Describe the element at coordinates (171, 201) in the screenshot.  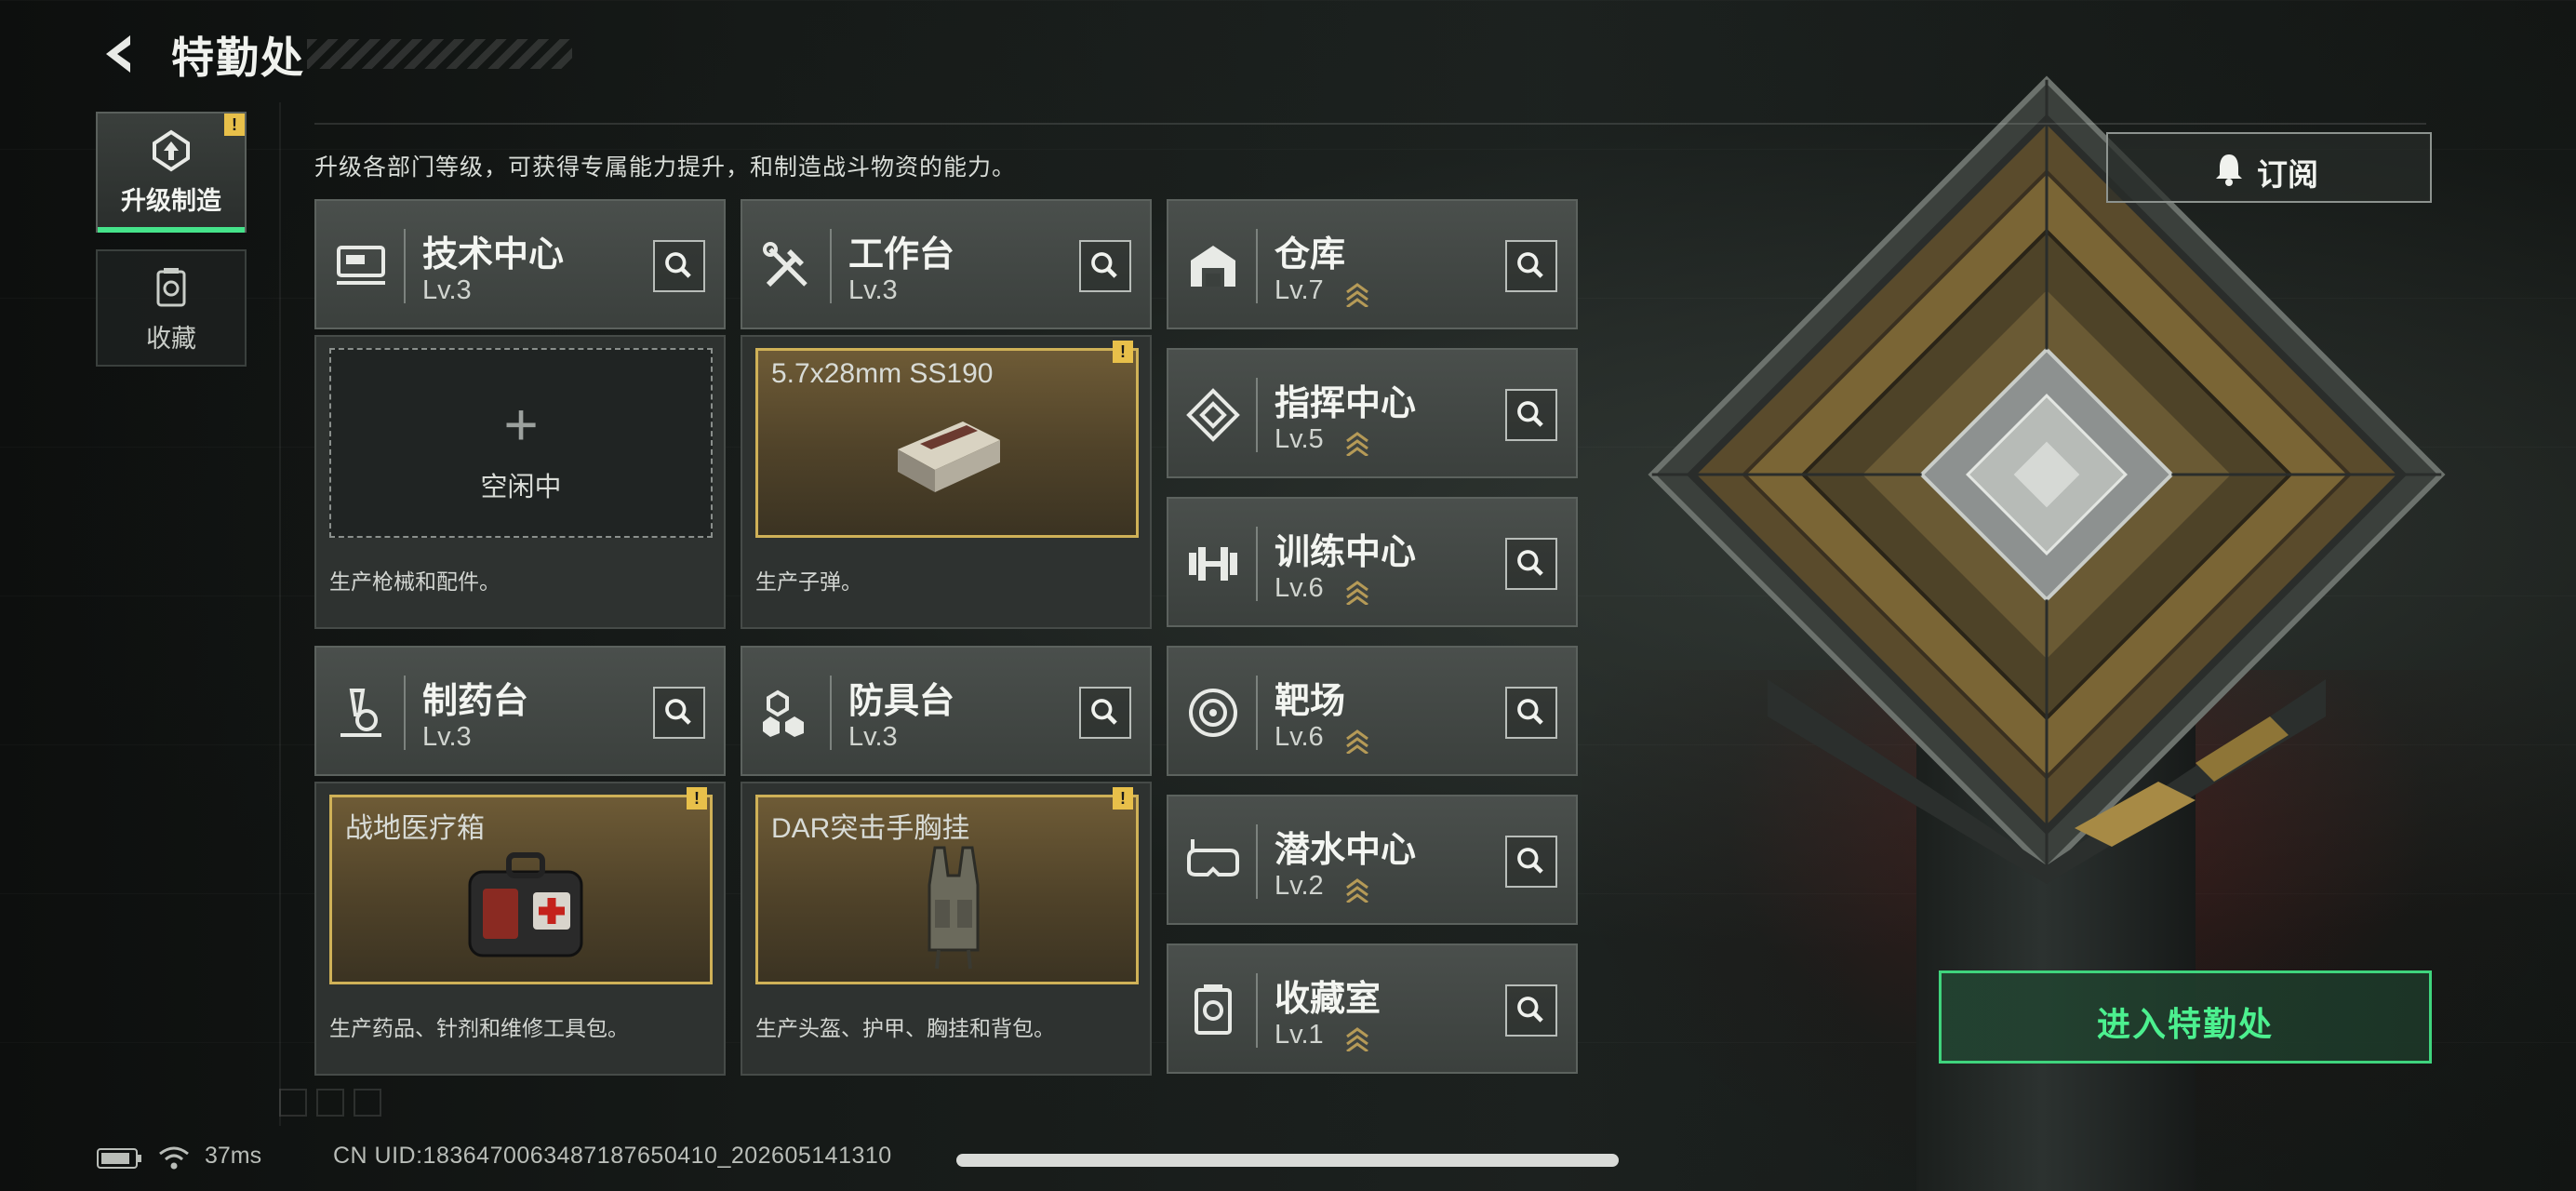
I see `nav-label-upgrade: 升级制造` at that location.